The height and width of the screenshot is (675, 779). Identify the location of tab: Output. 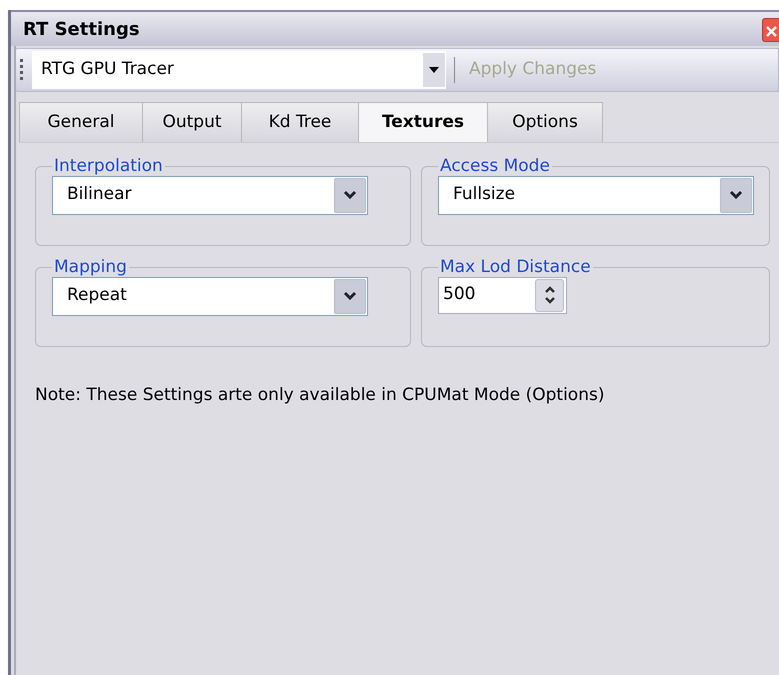
(192, 122).